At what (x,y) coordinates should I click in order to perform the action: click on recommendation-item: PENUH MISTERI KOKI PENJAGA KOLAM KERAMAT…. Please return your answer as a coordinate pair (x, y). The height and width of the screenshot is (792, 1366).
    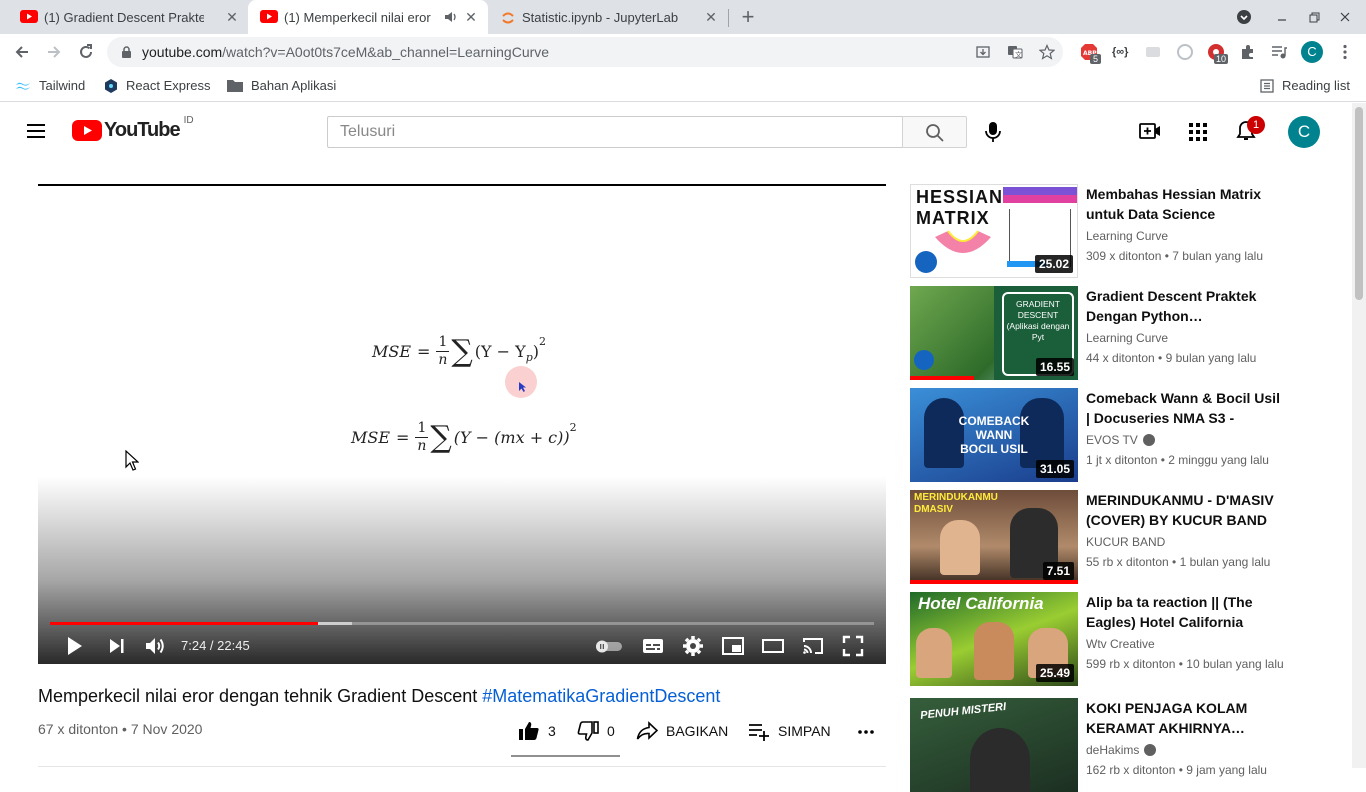
    Looking at the image, I should click on (1100, 745).